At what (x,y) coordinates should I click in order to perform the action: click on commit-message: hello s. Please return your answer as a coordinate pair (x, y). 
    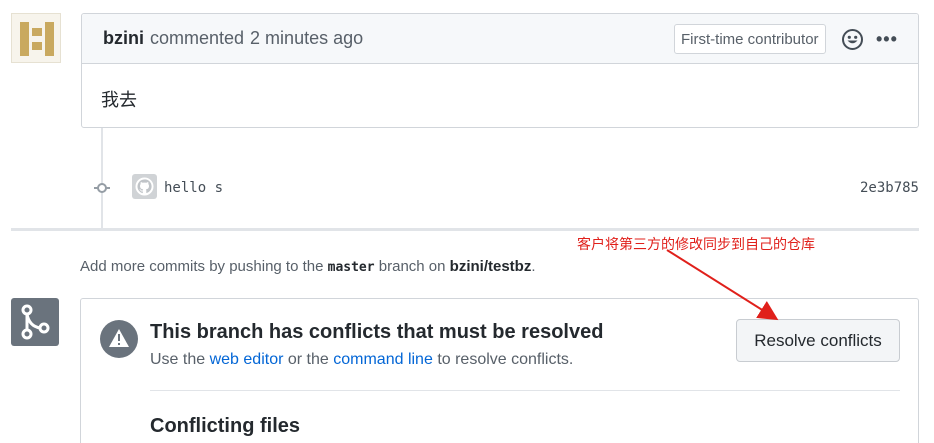
    Looking at the image, I should click on (193, 188).